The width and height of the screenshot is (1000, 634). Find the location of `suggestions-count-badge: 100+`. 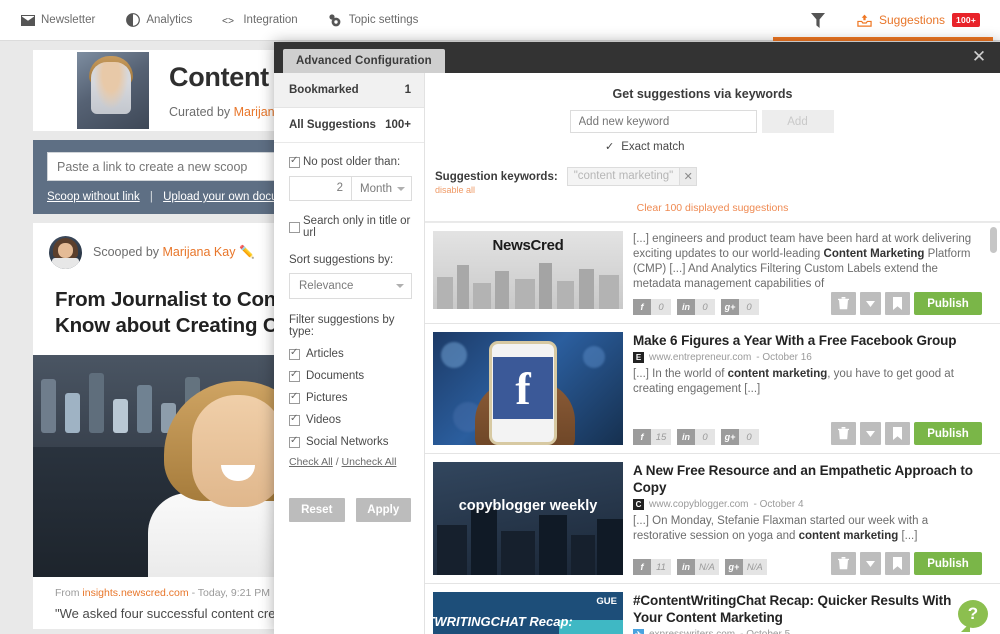

suggestions-count-badge: 100+ is located at coordinates (966, 20).